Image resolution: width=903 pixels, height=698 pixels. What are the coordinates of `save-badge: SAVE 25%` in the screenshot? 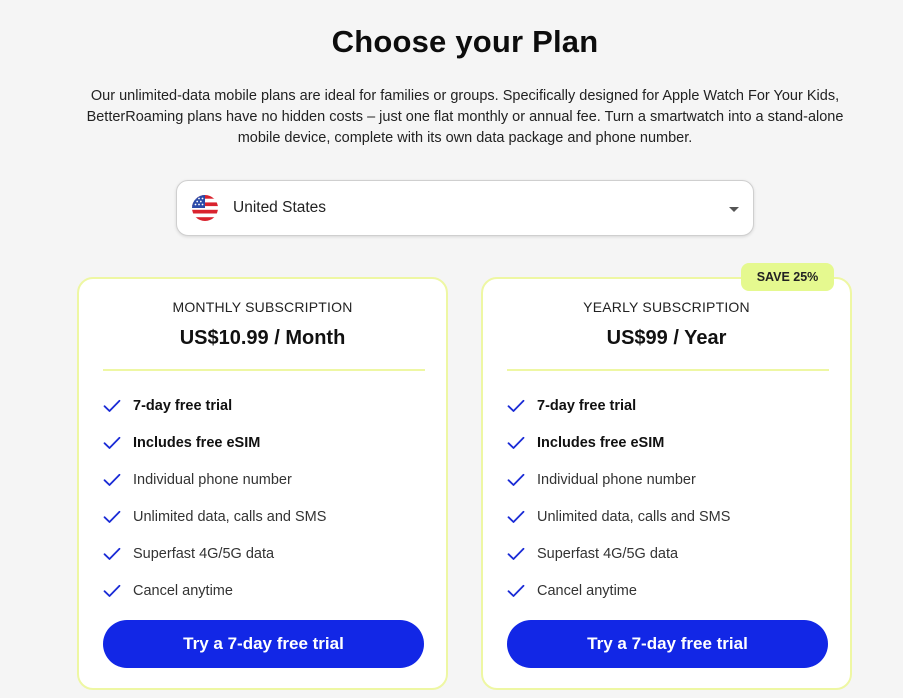 It's located at (787, 277).